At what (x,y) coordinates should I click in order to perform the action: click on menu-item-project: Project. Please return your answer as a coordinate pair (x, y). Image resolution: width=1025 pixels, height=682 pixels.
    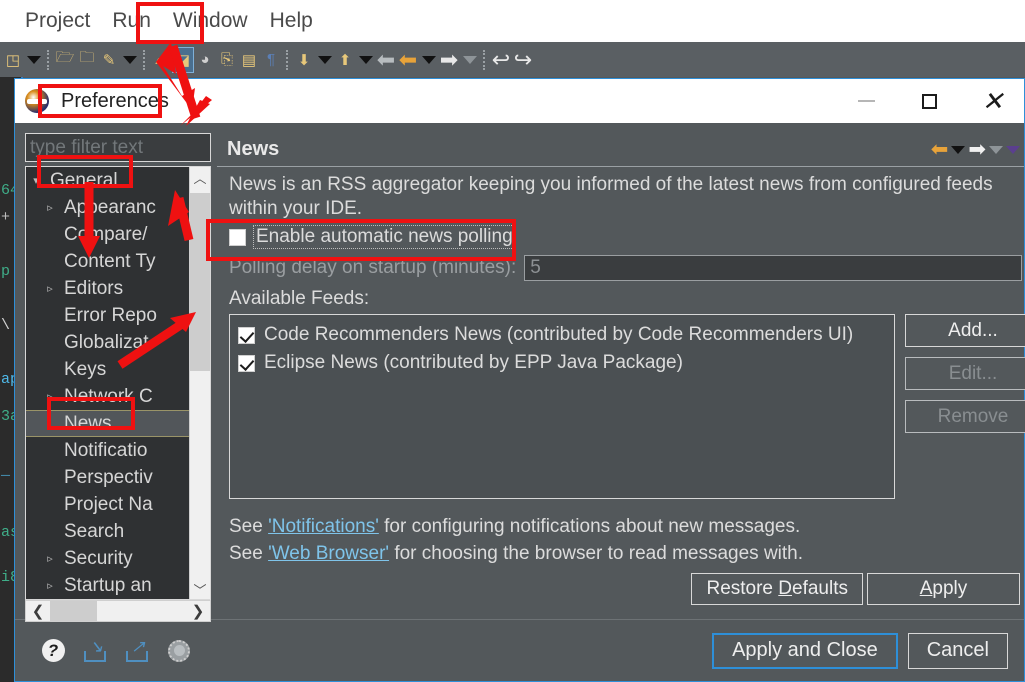
    Looking at the image, I should click on (57, 21).